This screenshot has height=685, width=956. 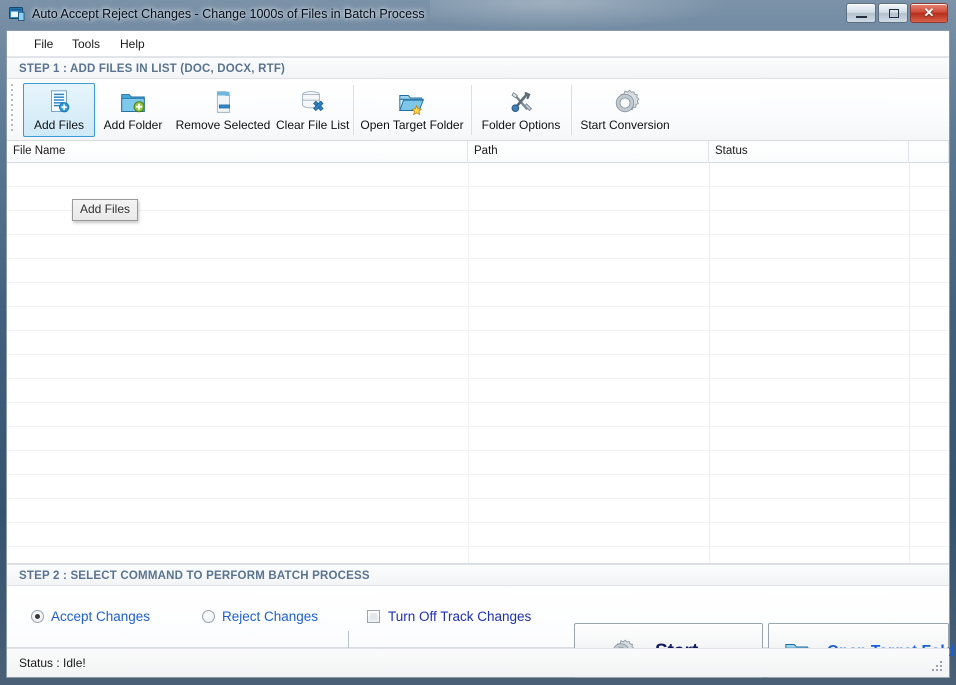 I want to click on tooltip-add-files: Add Files, so click(x=105, y=210).